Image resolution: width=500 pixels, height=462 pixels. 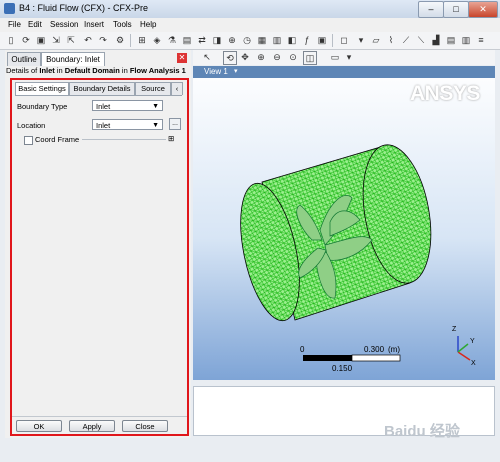 What do you see at coordinates (127, 105) in the screenshot?
I see `boundary-type-select: Inlet ▼` at bounding box center [127, 105].